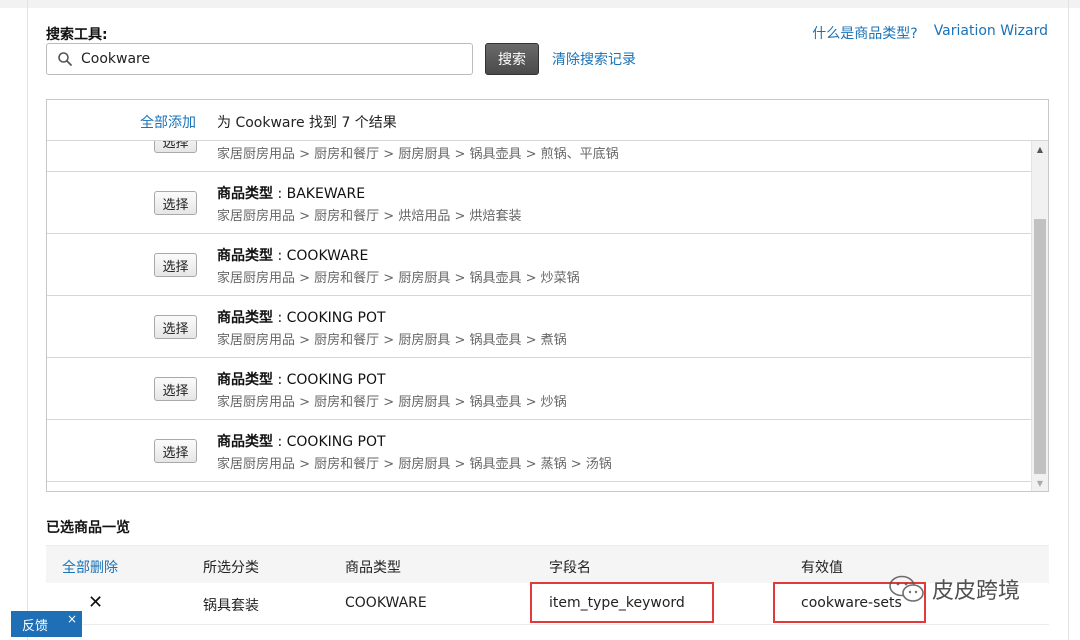 The width and height of the screenshot is (1080, 640). Describe the element at coordinates (88, 528) in the screenshot. I see `selected-items-title: 已选商品一览` at that location.